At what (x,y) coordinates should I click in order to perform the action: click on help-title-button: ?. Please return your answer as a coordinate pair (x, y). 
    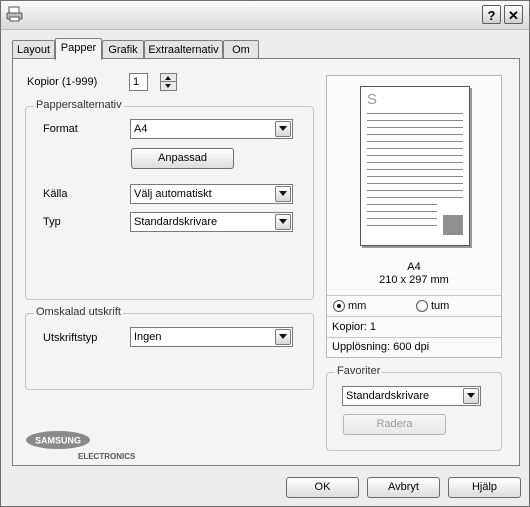
    Looking at the image, I should click on (491, 14).